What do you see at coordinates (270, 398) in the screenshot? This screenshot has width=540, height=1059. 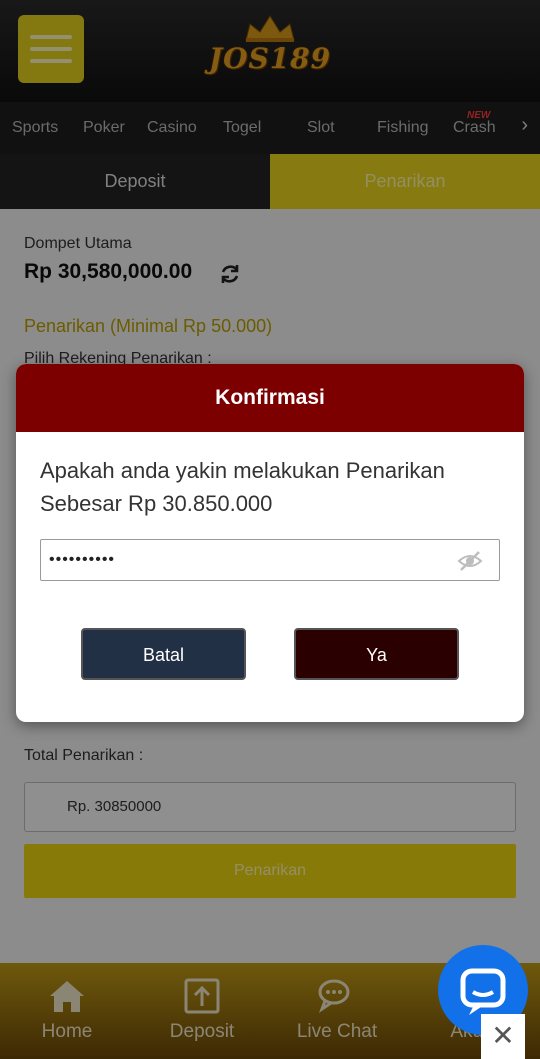 I see `dialog-title: Konfirmasi` at bounding box center [270, 398].